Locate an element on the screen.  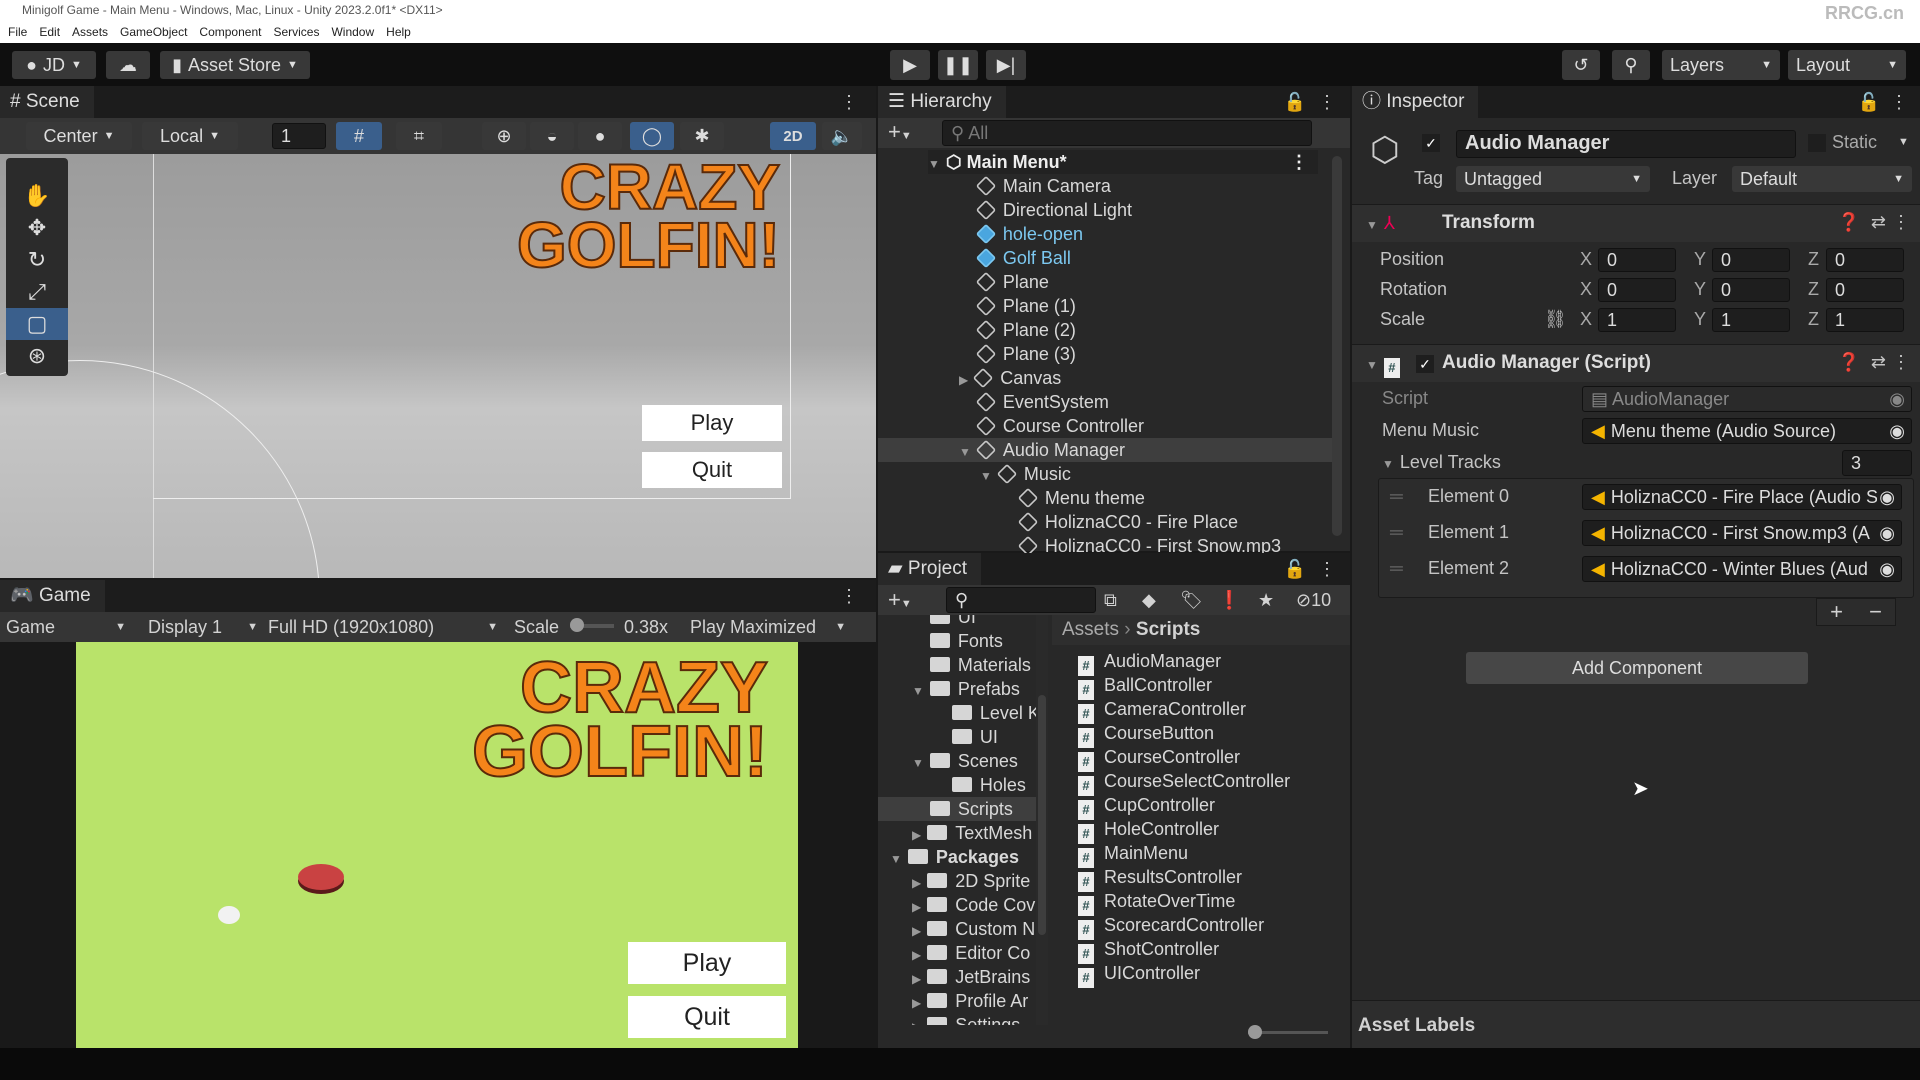
folder-item: ▼ Prefabs is located at coordinates (958, 689).